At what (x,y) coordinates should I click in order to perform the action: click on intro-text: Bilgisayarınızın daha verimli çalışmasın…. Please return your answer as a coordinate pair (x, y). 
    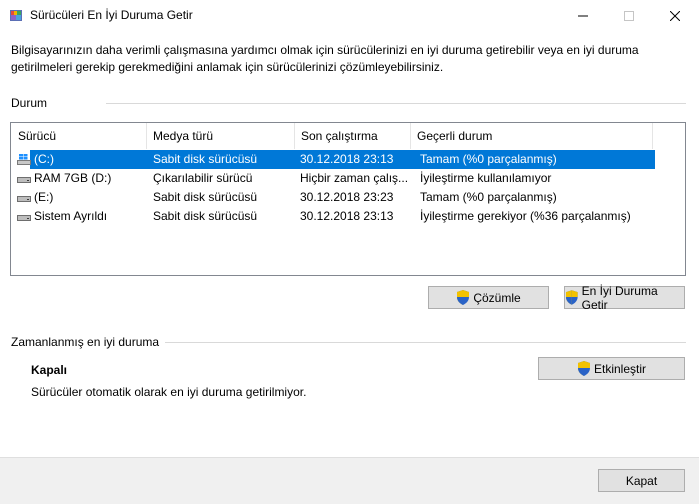
    Looking at the image, I should click on (325, 58).